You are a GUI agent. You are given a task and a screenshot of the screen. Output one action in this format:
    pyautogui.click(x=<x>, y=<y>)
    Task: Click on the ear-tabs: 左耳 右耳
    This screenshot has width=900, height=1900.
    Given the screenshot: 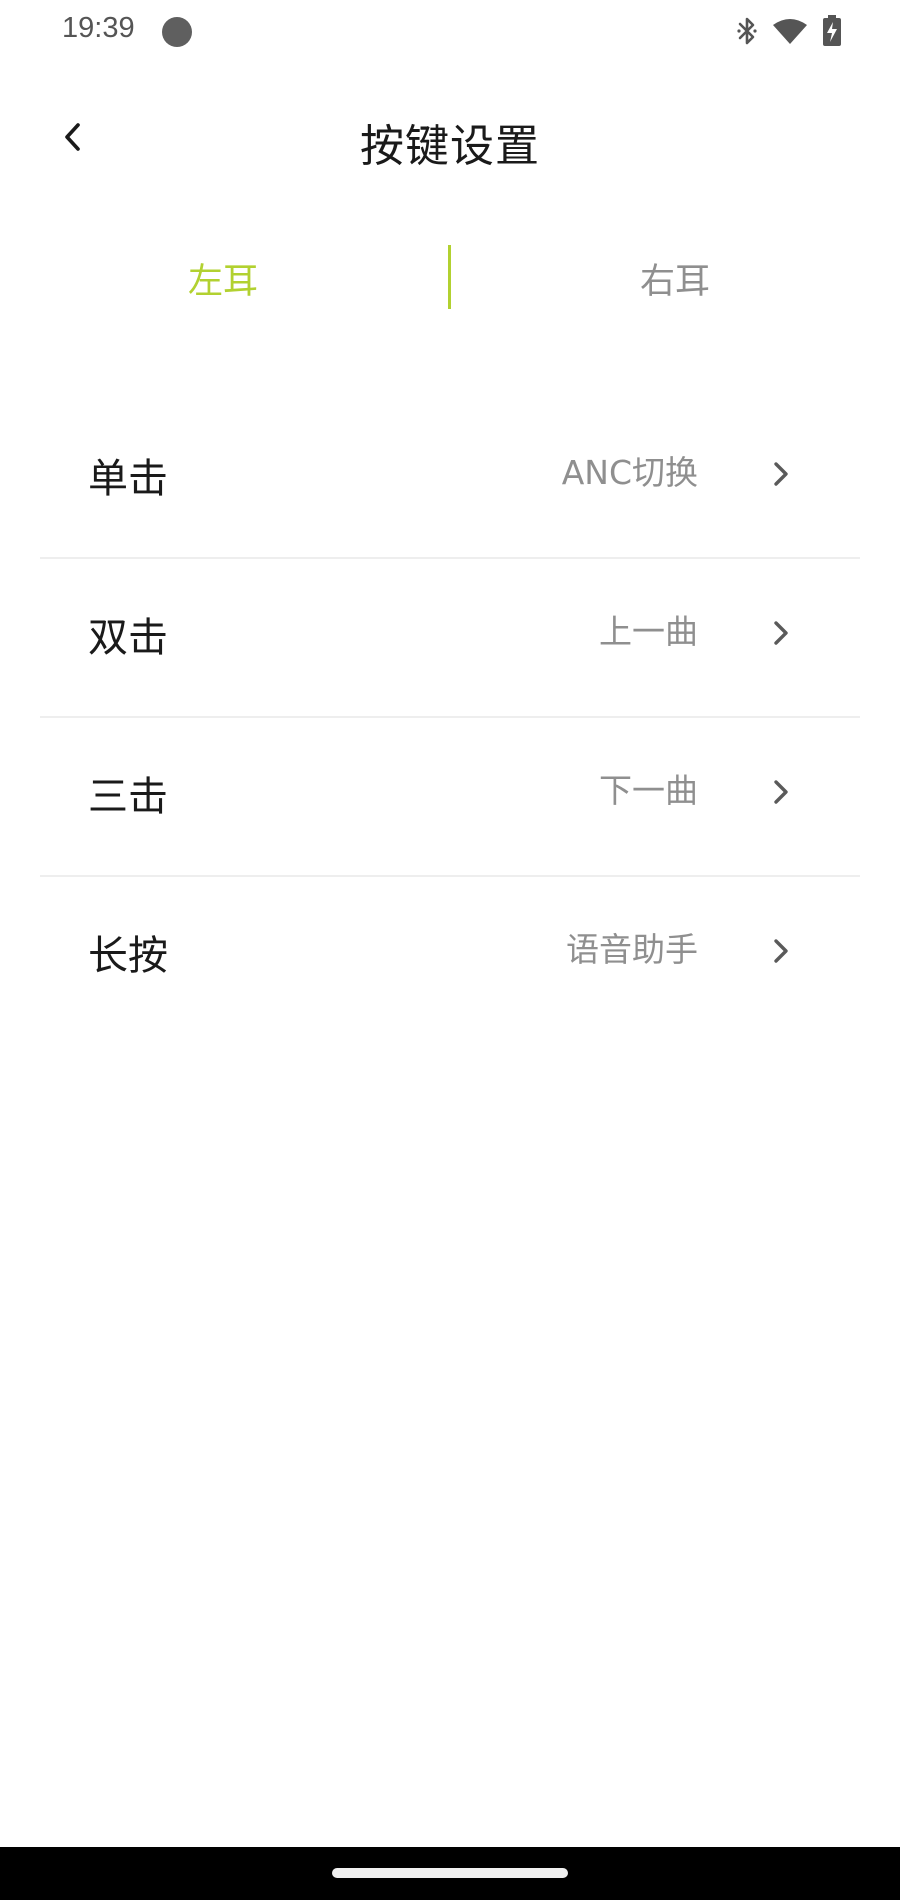 What is the action you would take?
    pyautogui.click(x=450, y=277)
    